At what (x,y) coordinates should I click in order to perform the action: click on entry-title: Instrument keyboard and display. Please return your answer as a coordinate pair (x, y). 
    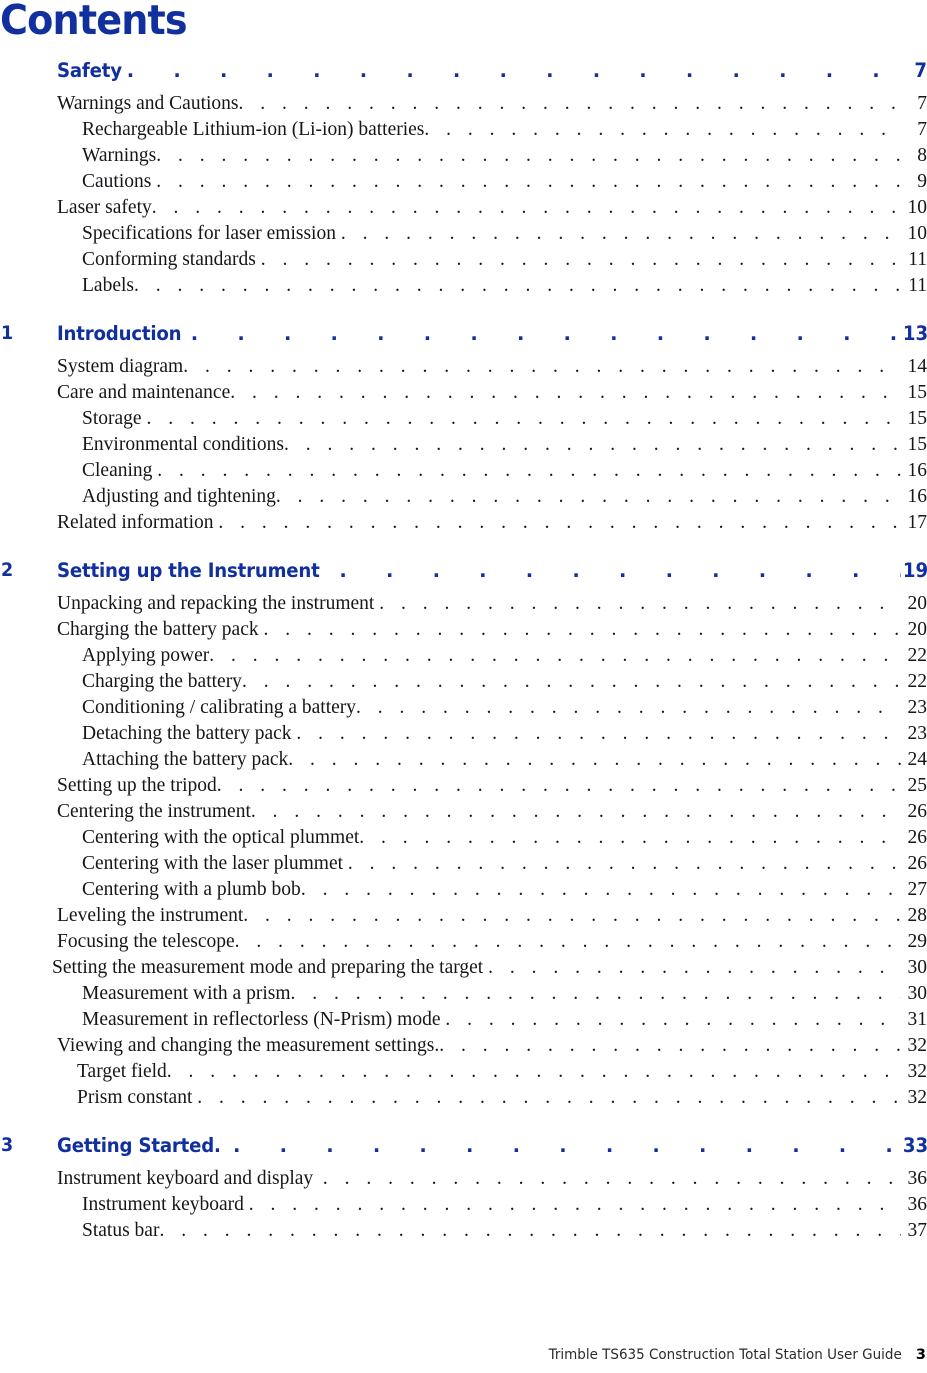
    Looking at the image, I should click on (190, 1178).